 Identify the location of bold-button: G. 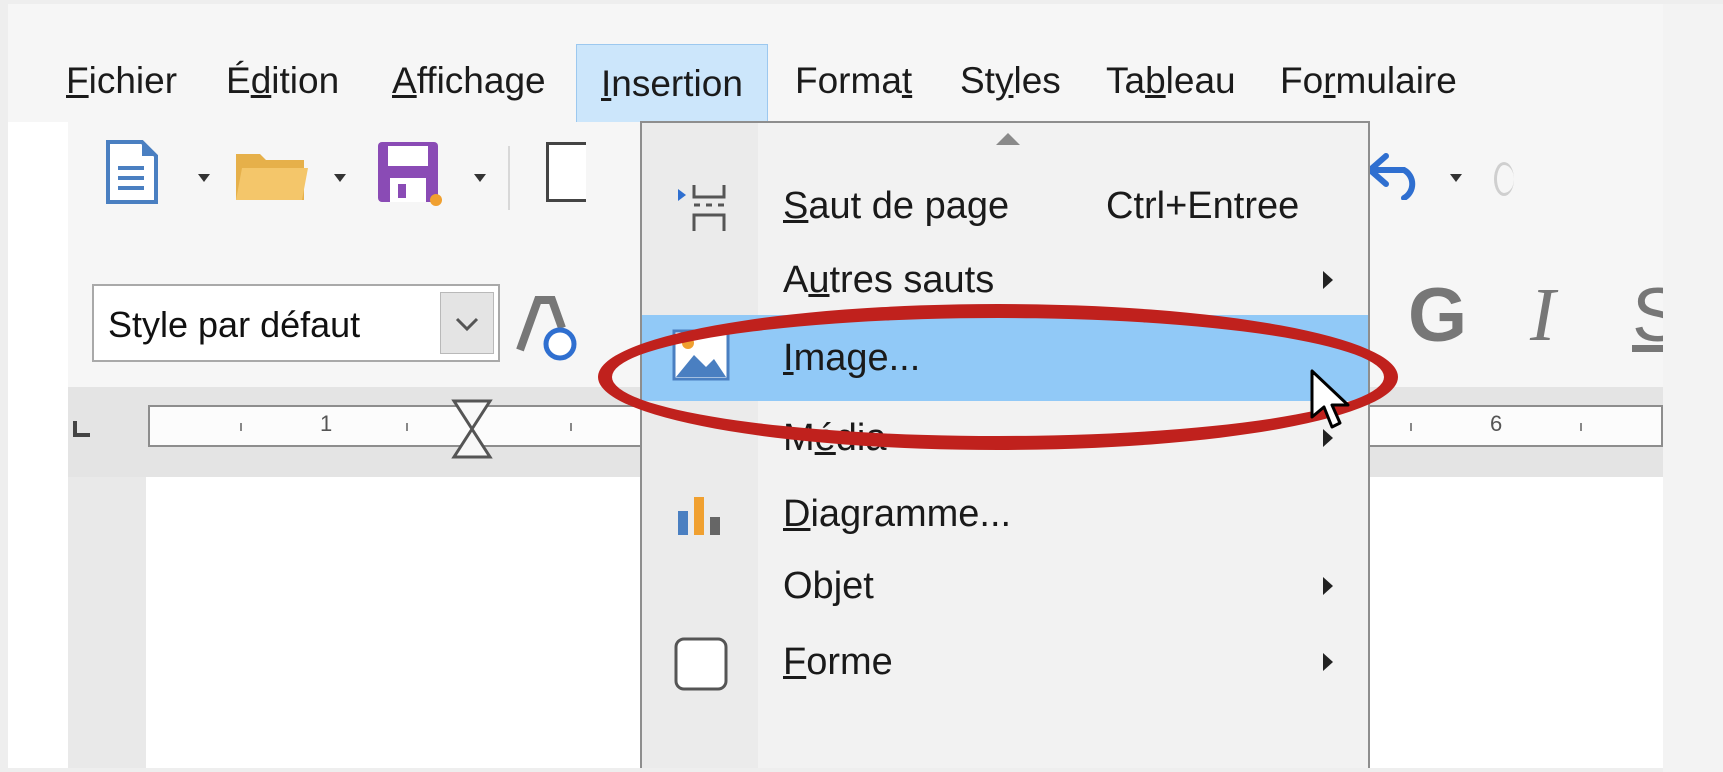
(1437, 315).